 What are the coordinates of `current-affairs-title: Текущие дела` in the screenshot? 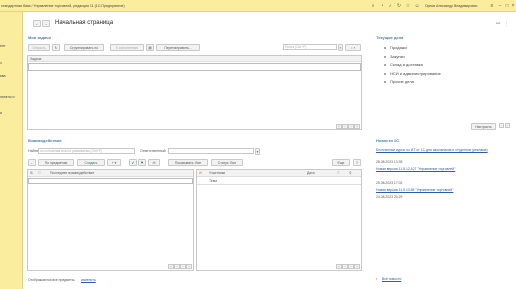 It's located at (390, 37).